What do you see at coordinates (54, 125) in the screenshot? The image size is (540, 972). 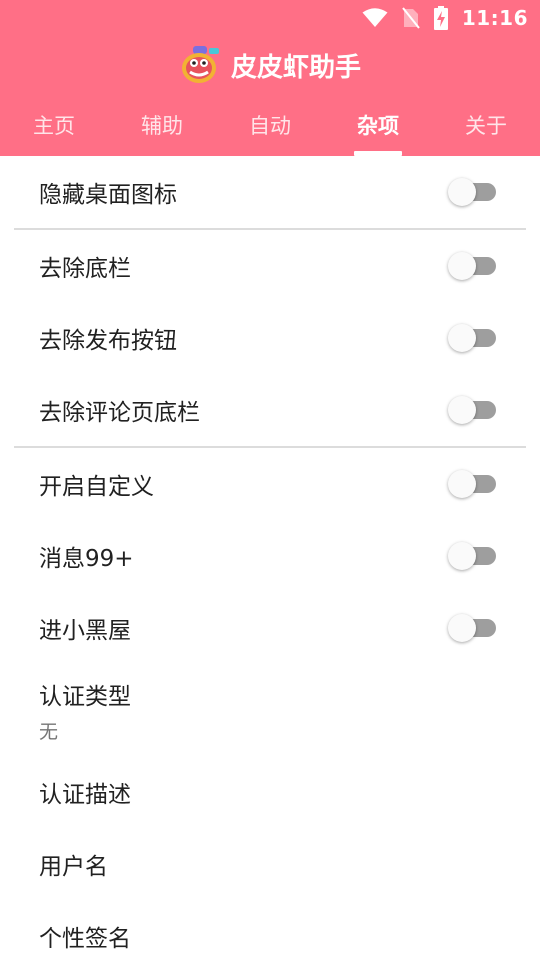 I see `tab-home: 主页` at bounding box center [54, 125].